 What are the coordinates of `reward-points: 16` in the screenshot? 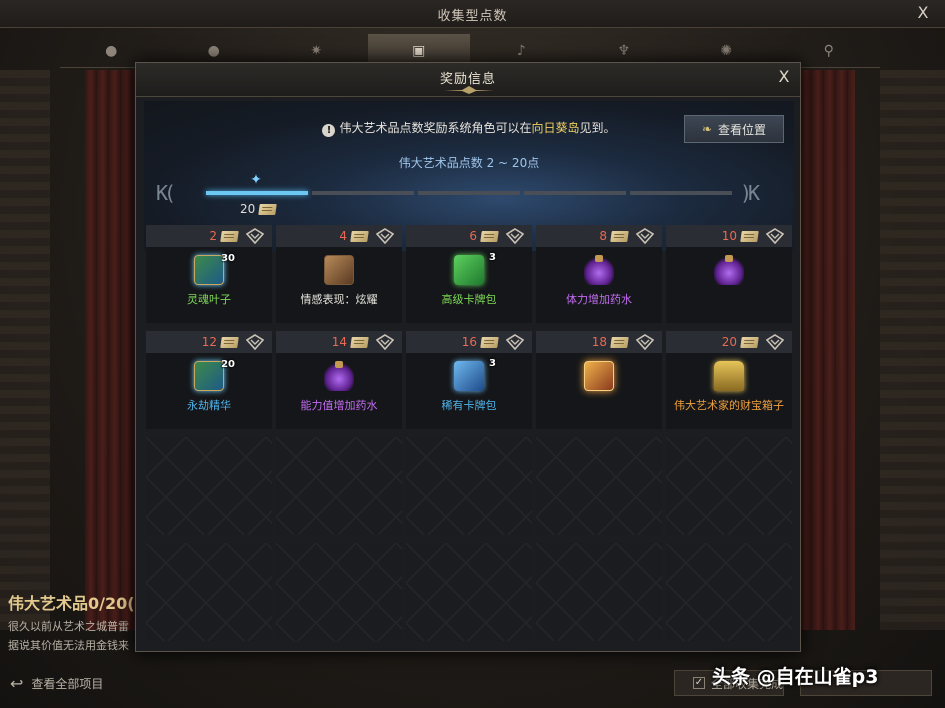 It's located at (469, 342).